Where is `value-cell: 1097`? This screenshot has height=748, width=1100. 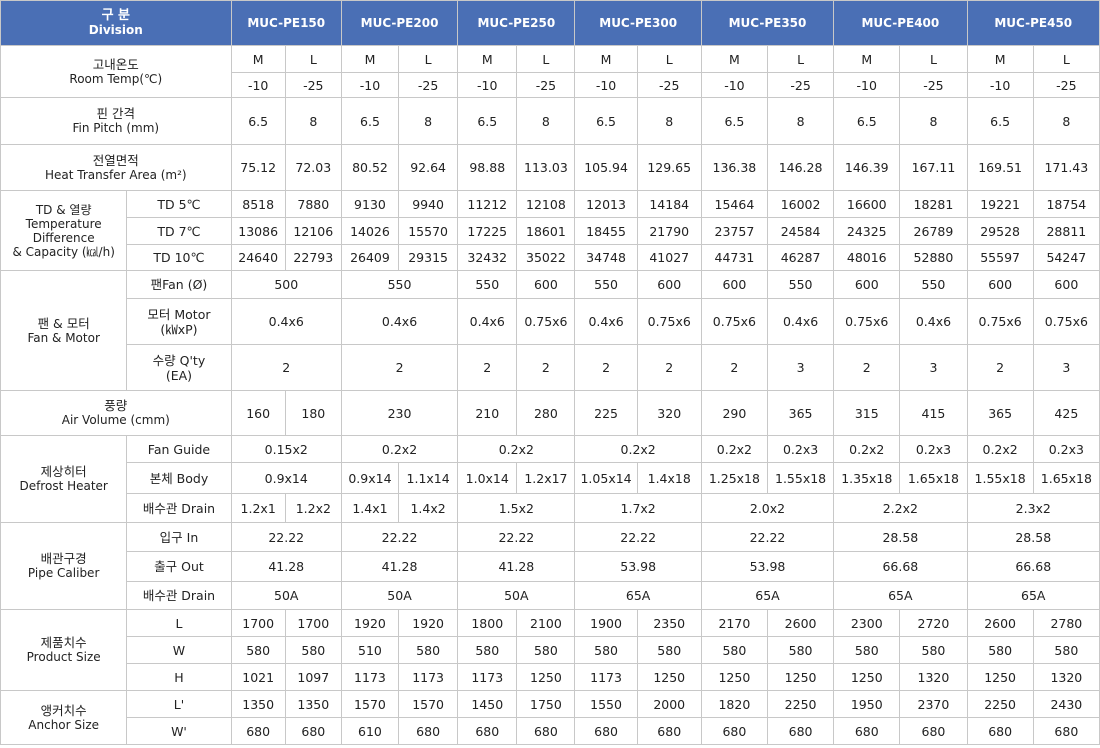
value-cell: 1097 is located at coordinates (313, 677).